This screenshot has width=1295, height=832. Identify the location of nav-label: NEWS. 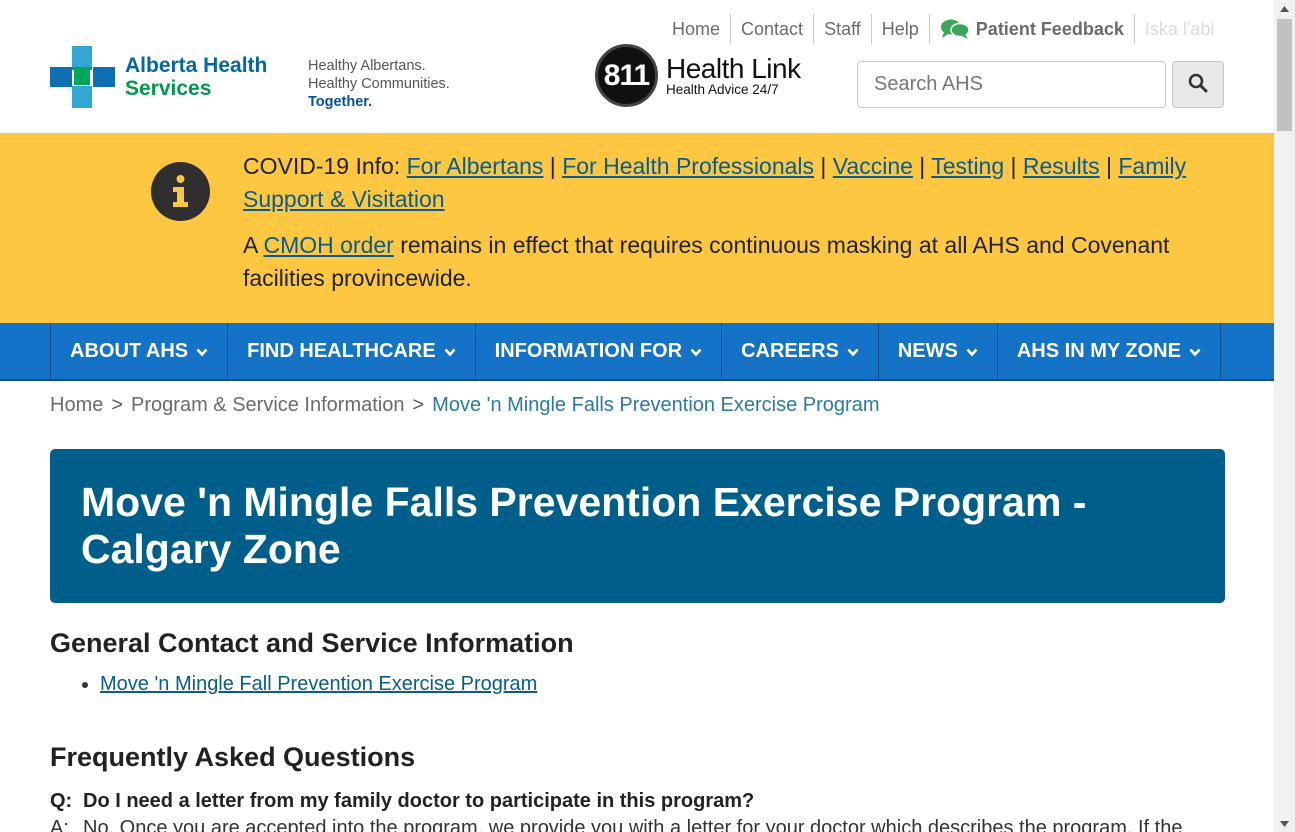
(927, 350).